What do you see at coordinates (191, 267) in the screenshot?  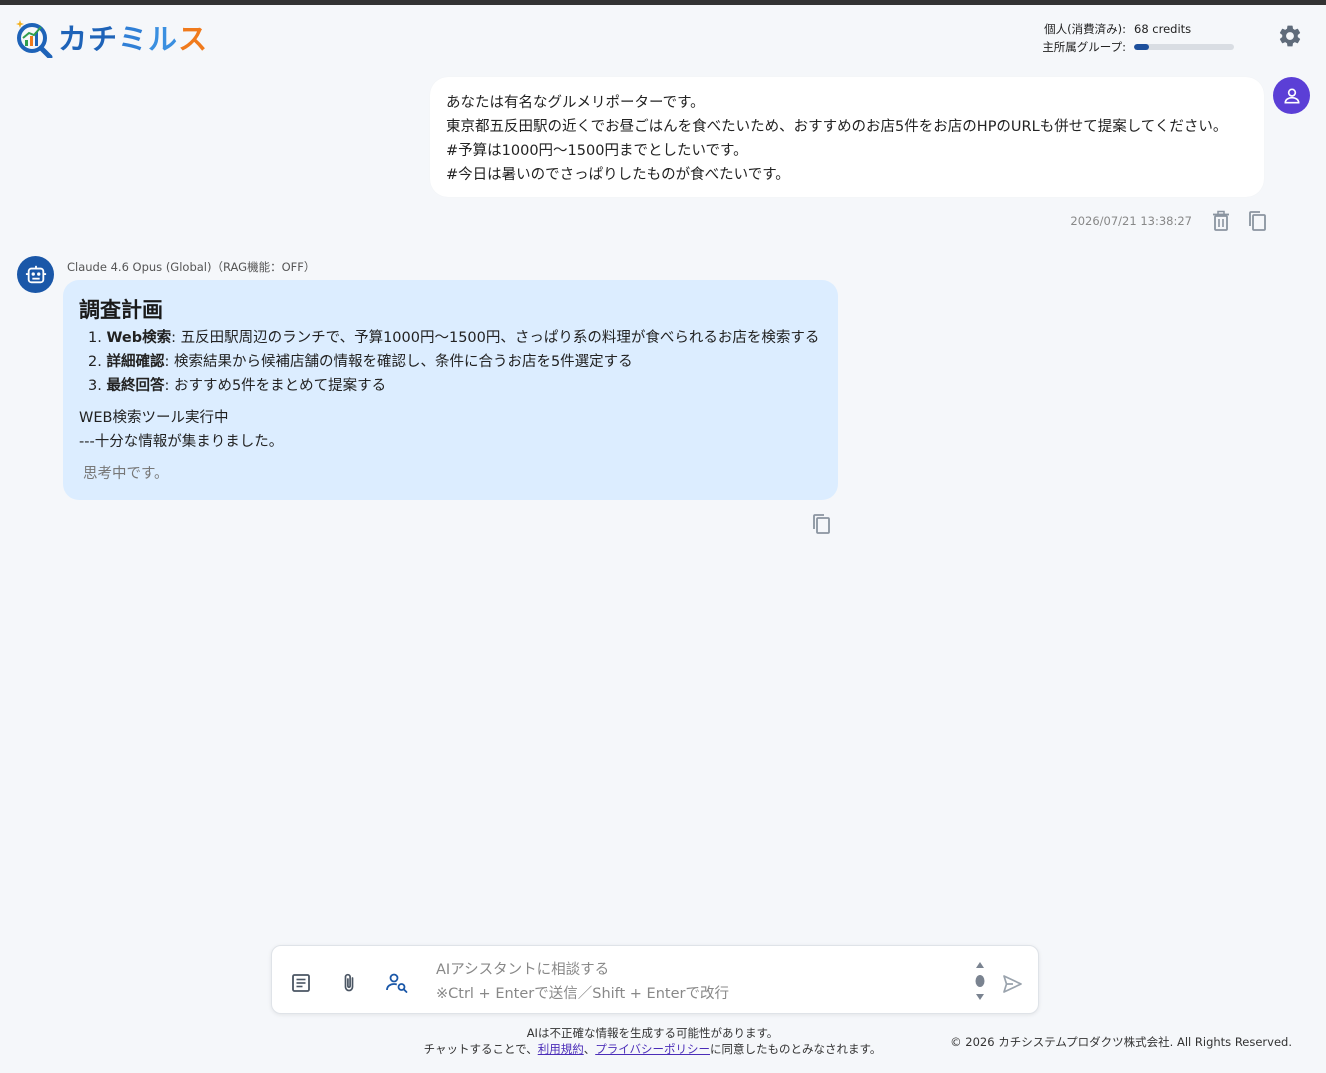 I see `bot-model-label: Claude 4.6 Opus (Global)（RAG機能：OFF）` at bounding box center [191, 267].